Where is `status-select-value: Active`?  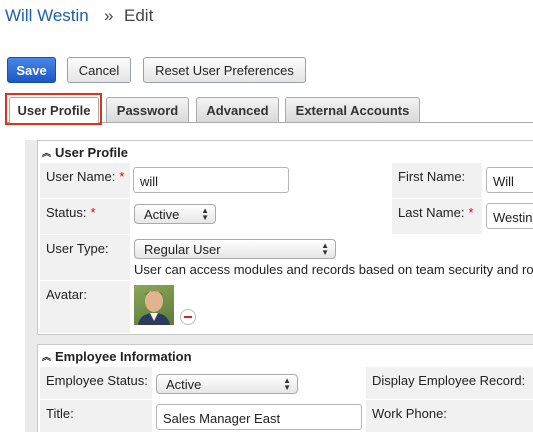
status-select-value: Active is located at coordinates (162, 214).